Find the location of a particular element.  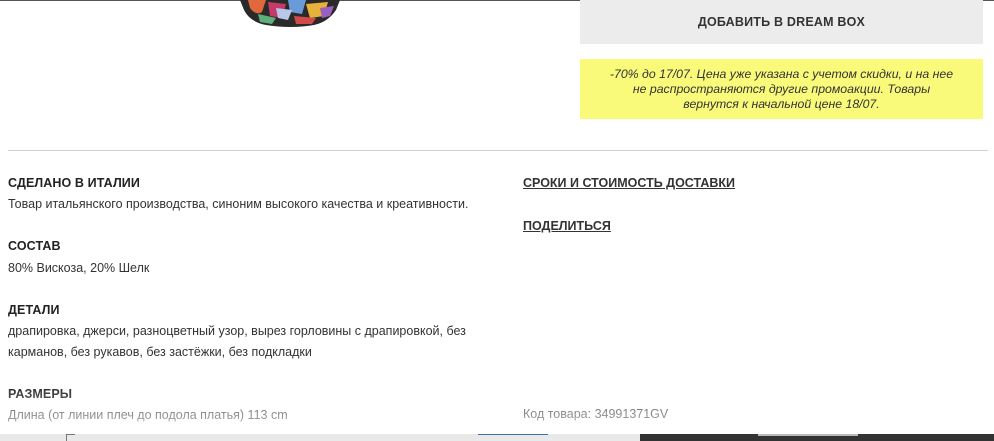

product-image is located at coordinates (290, 14).